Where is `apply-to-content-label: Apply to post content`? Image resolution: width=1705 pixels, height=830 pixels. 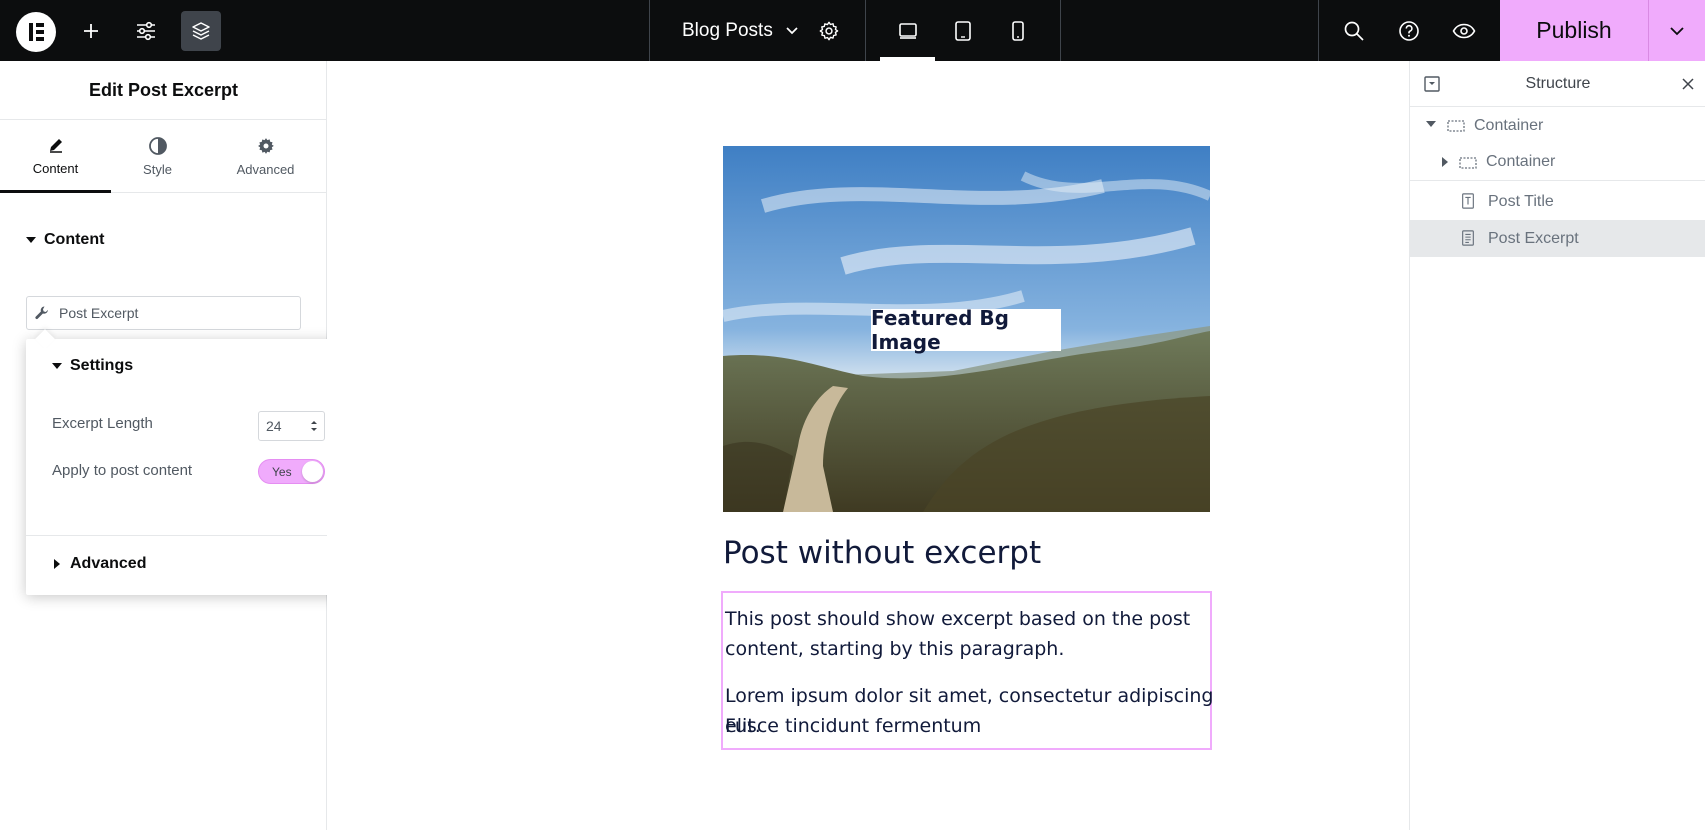
apply-to-content-label: Apply to post content is located at coordinates (122, 470).